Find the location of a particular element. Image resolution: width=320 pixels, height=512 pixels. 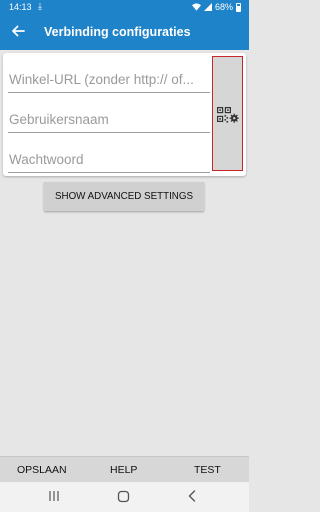

username-input is located at coordinates (109, 119).